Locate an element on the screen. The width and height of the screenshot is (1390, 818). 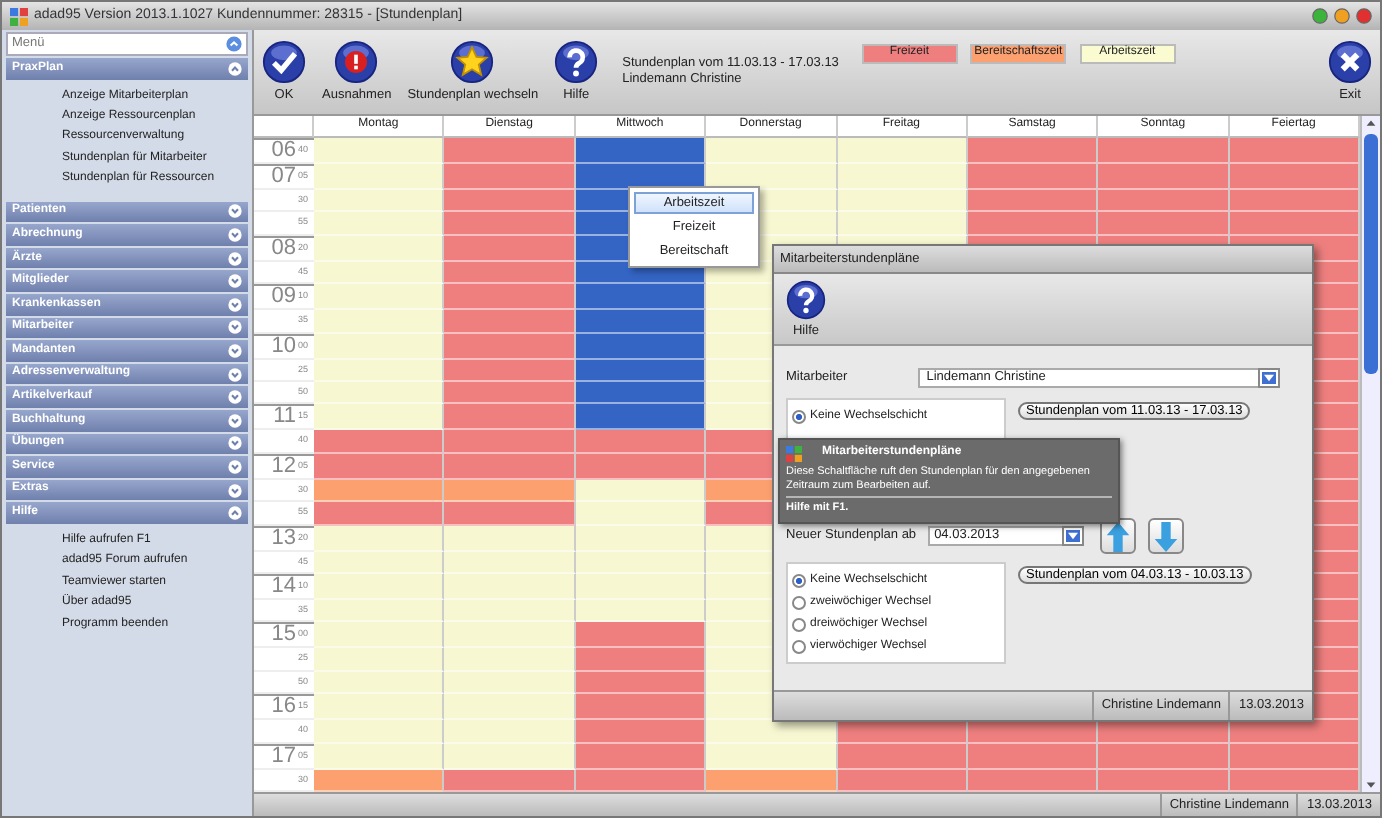
arrow-up-icon is located at coordinates (1117, 536).